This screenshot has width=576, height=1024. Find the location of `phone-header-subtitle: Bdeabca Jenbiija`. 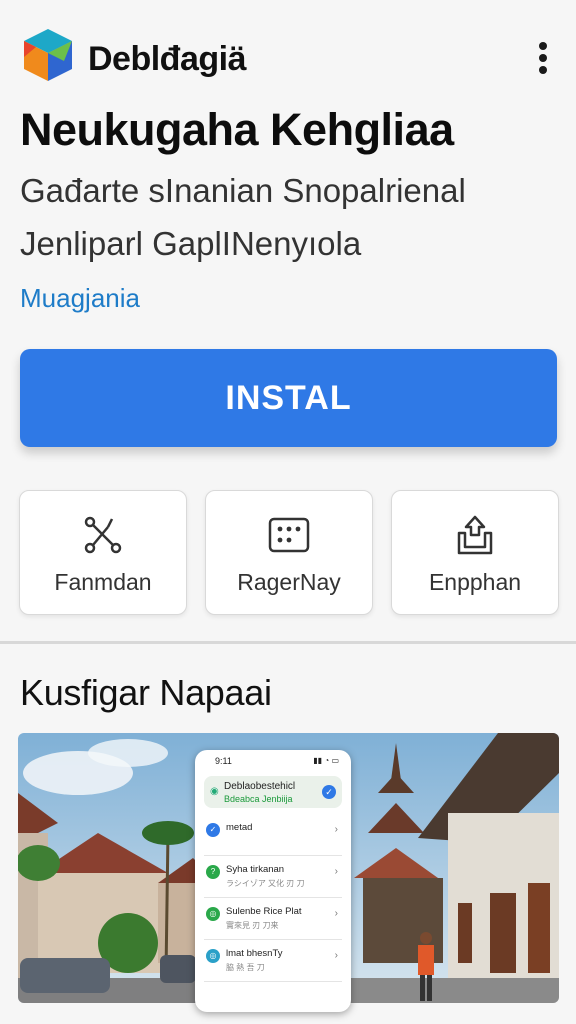

phone-header-subtitle: Bdeabca Jenbiija is located at coordinates (258, 799).